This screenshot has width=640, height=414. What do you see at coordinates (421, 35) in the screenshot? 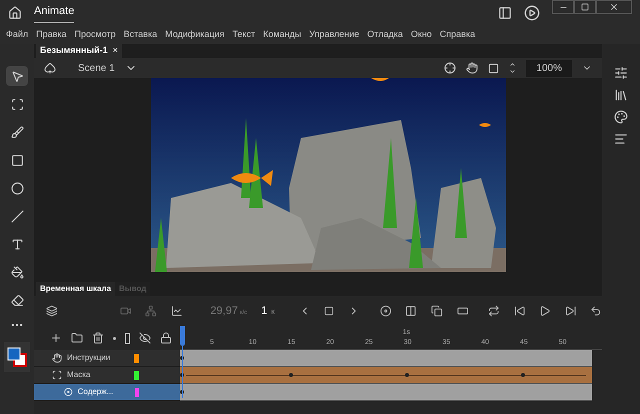
I see `menu-item: Окно` at bounding box center [421, 35].